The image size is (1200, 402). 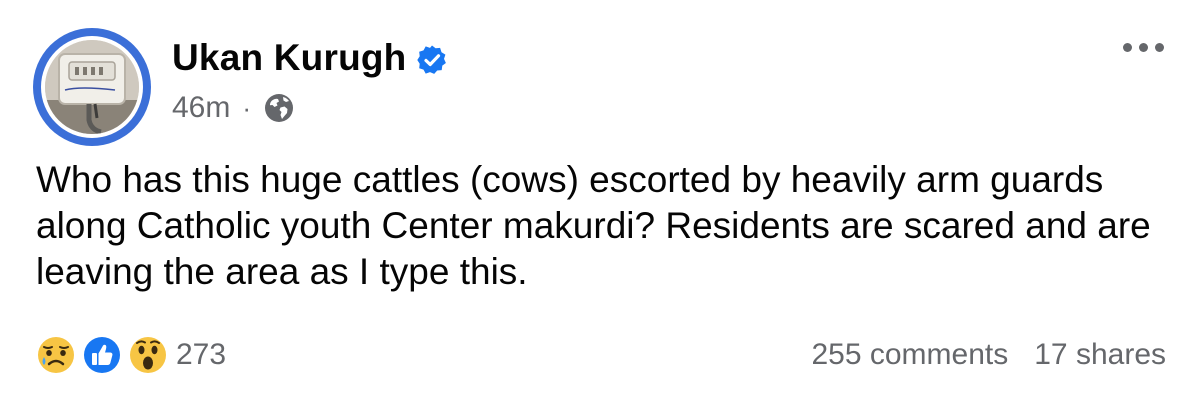 I want to click on globe-icon, so click(x=279, y=108).